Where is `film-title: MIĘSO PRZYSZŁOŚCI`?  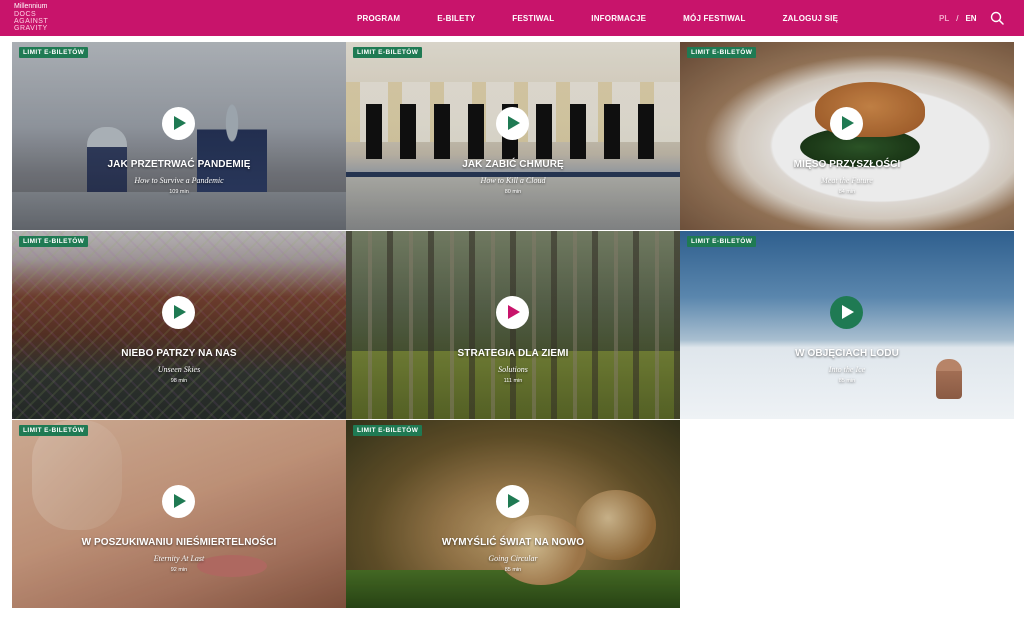
film-title: MIĘSO PRZYSZŁOŚCI is located at coordinates (847, 164).